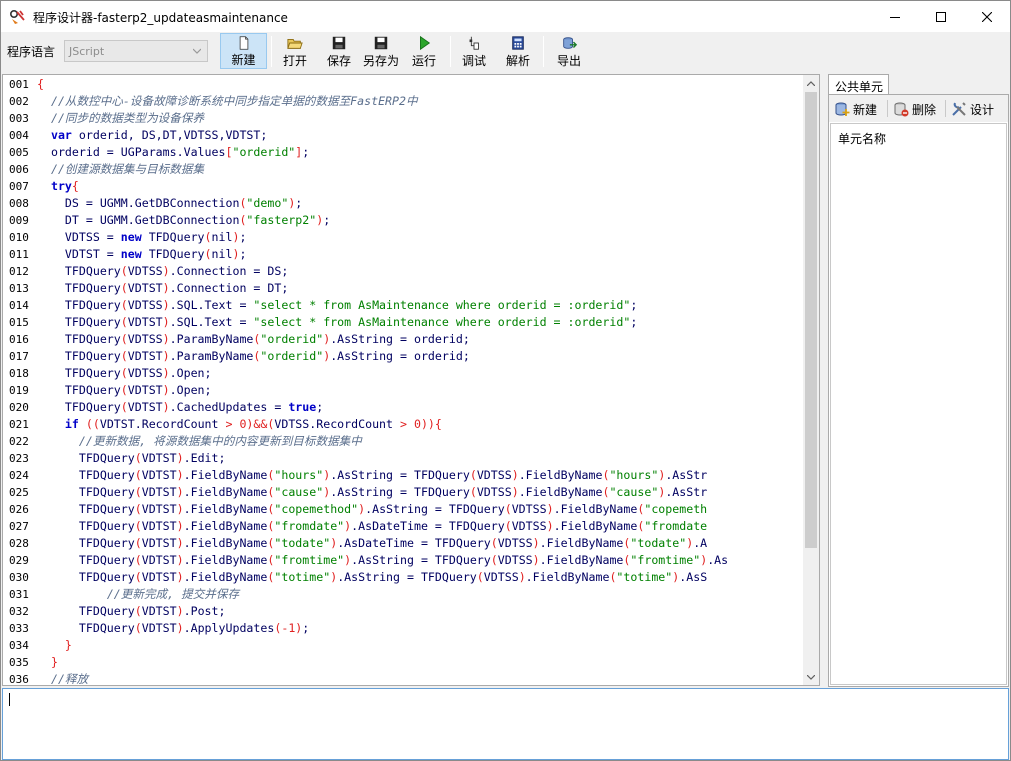 This screenshot has width=1011, height=761. I want to click on editor-vertical-scrollbar, so click(811, 380).